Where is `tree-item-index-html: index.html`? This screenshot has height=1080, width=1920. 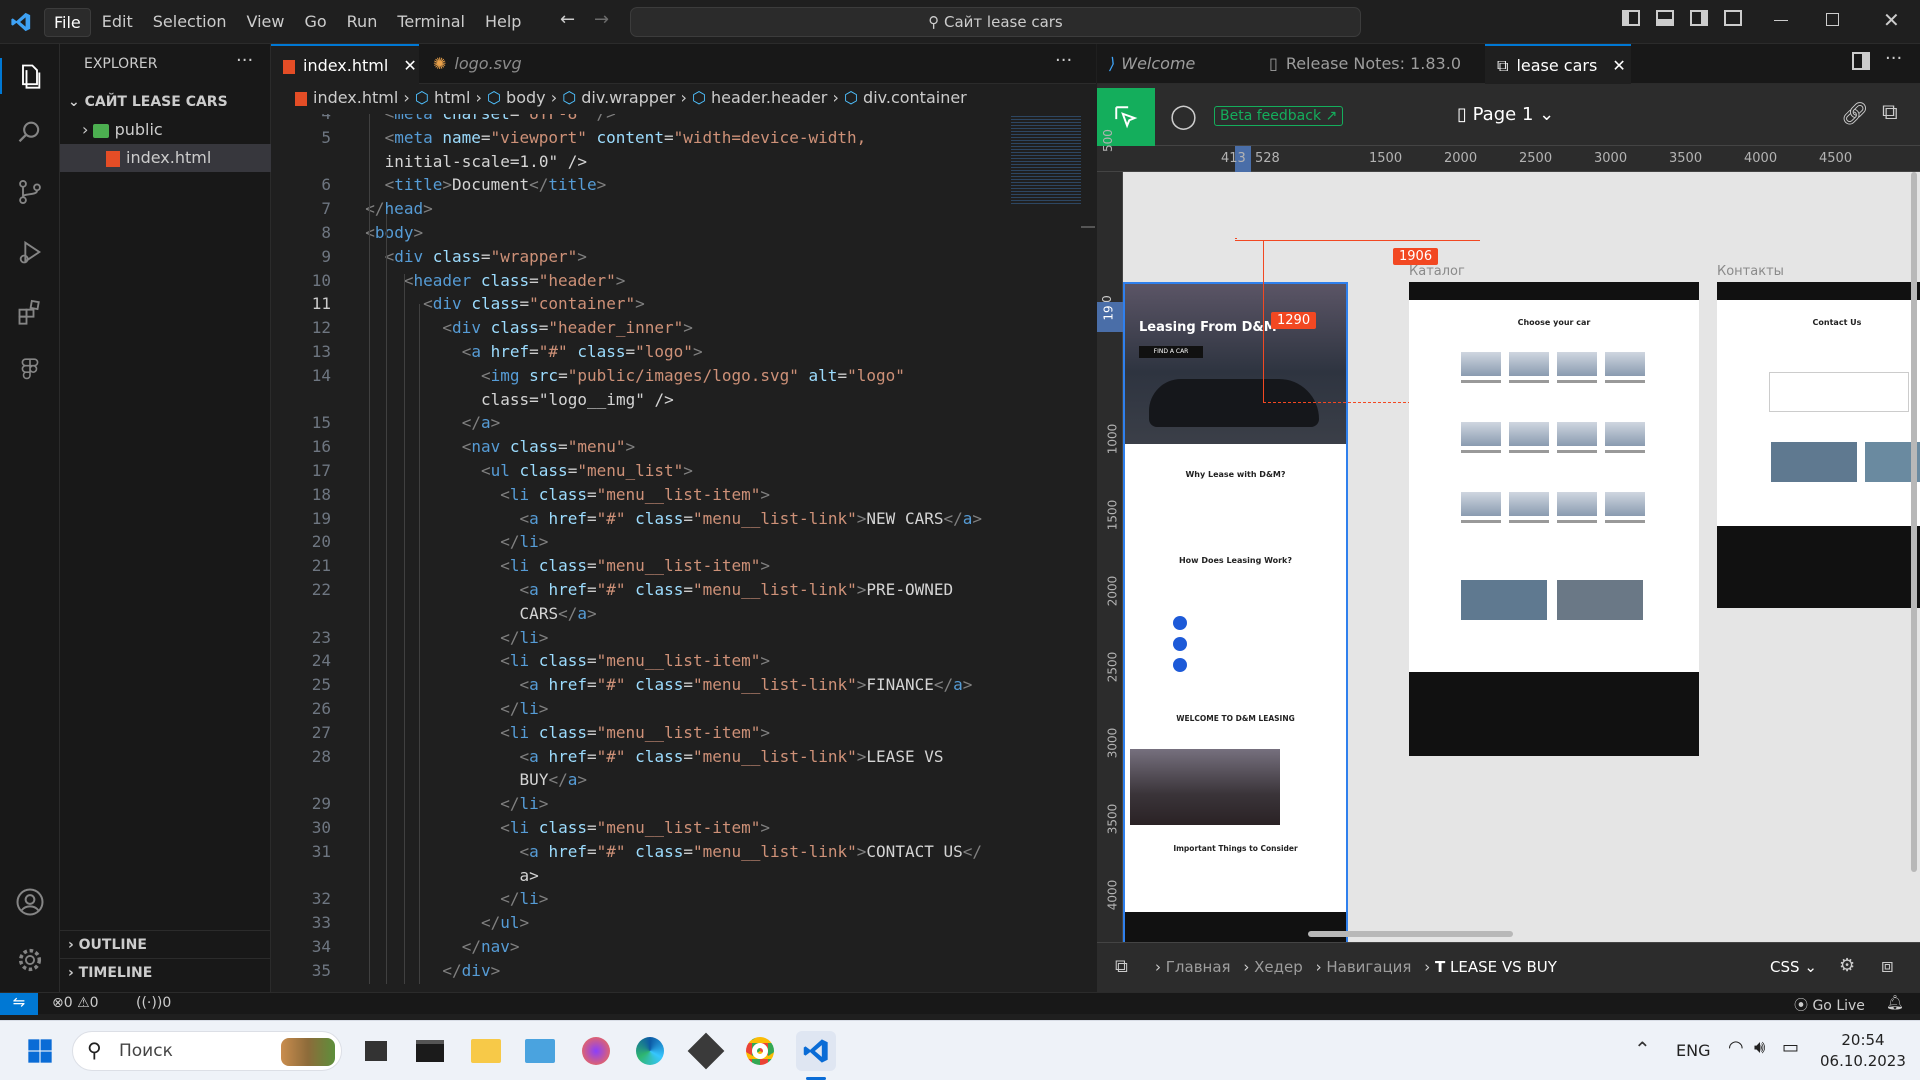 tree-item-index-html: index.html is located at coordinates (165, 158).